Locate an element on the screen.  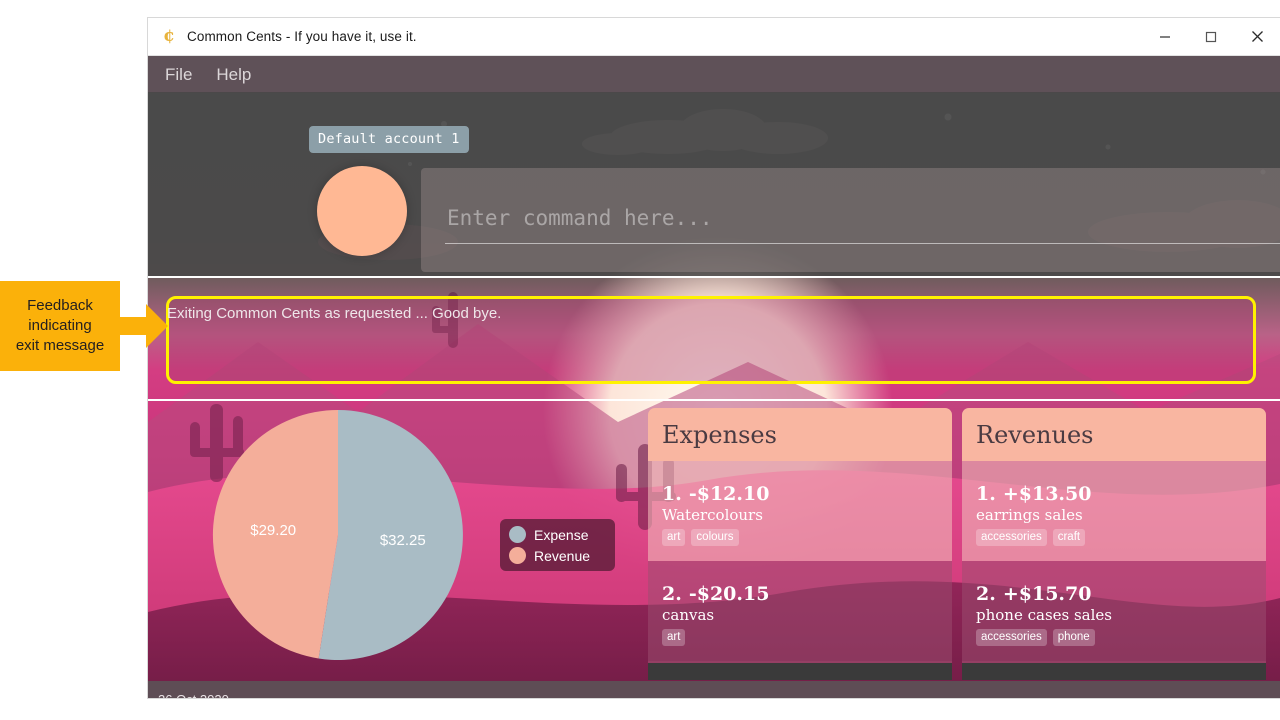
legend-item-expense: Expense is located at coordinates (557, 534).